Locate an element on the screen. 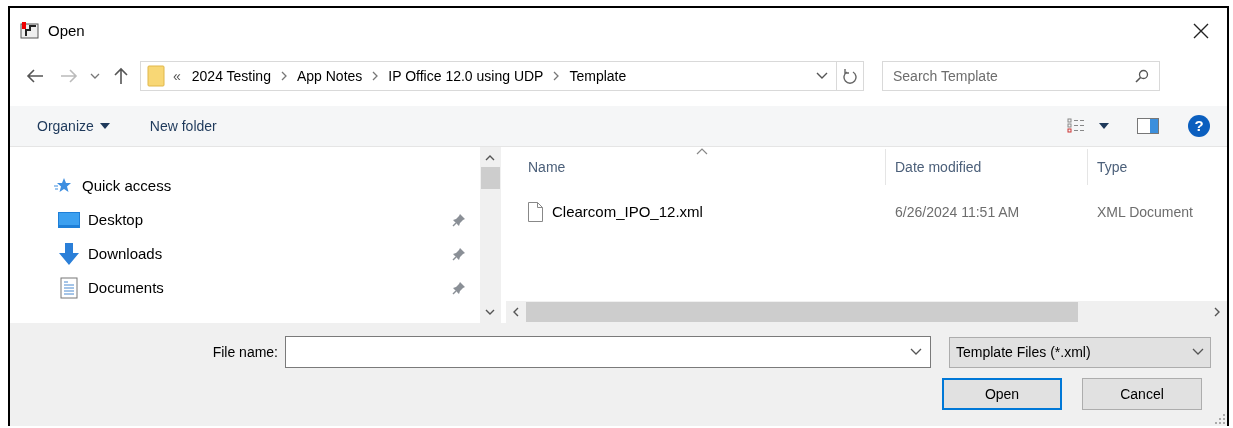 The width and height of the screenshot is (1233, 428). breadcrumb-item: IP Office 12.0 using UDP is located at coordinates (466, 76).